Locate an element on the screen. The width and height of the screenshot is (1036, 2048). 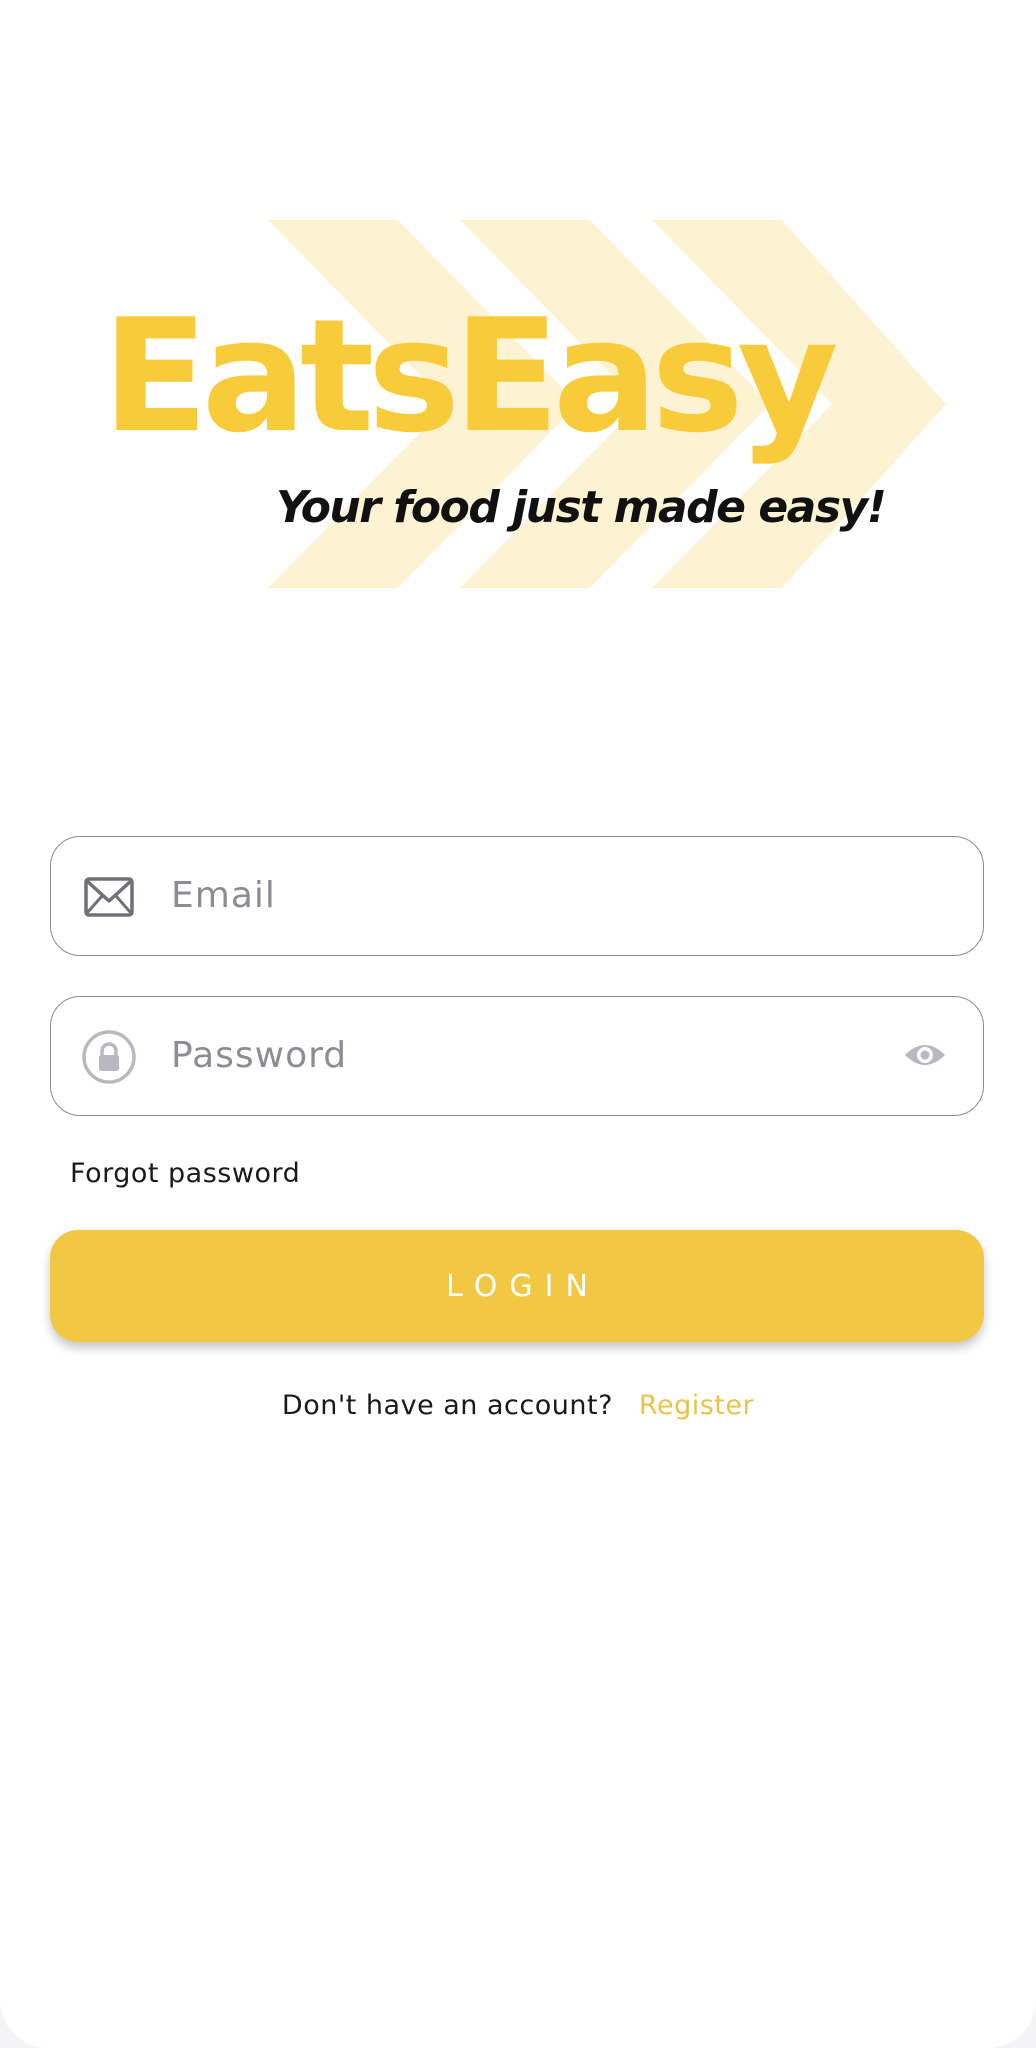
register-prompt-row: Don't have an account? Register is located at coordinates (518, 1405).